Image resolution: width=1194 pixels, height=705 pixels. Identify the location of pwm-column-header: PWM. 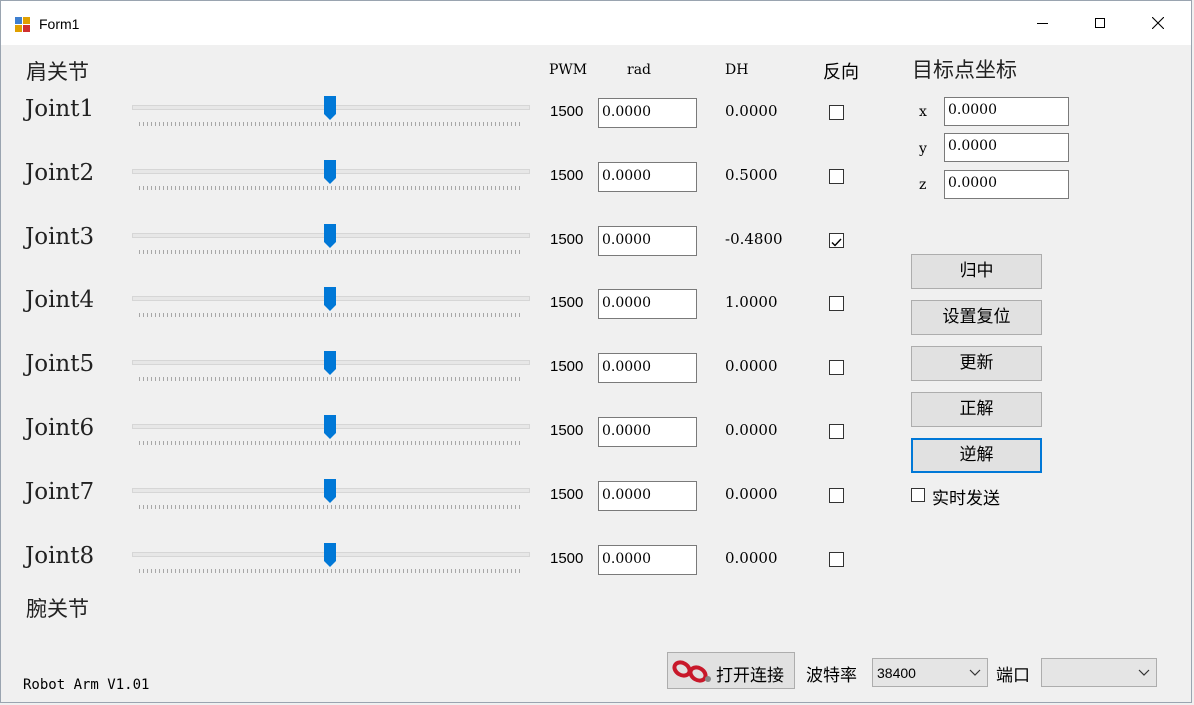
(568, 70).